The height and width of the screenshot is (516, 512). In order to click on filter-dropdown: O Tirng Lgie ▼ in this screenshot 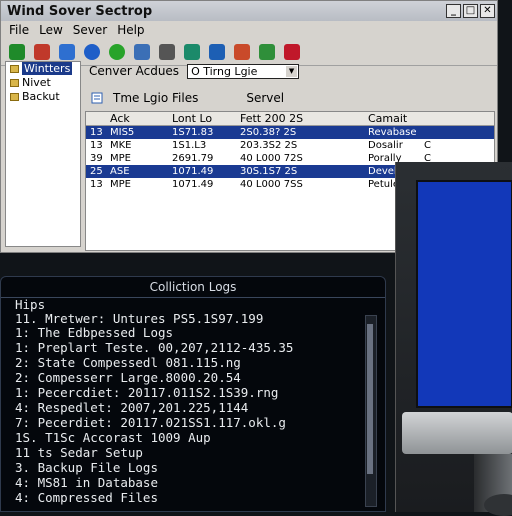, I will do `click(243, 71)`.